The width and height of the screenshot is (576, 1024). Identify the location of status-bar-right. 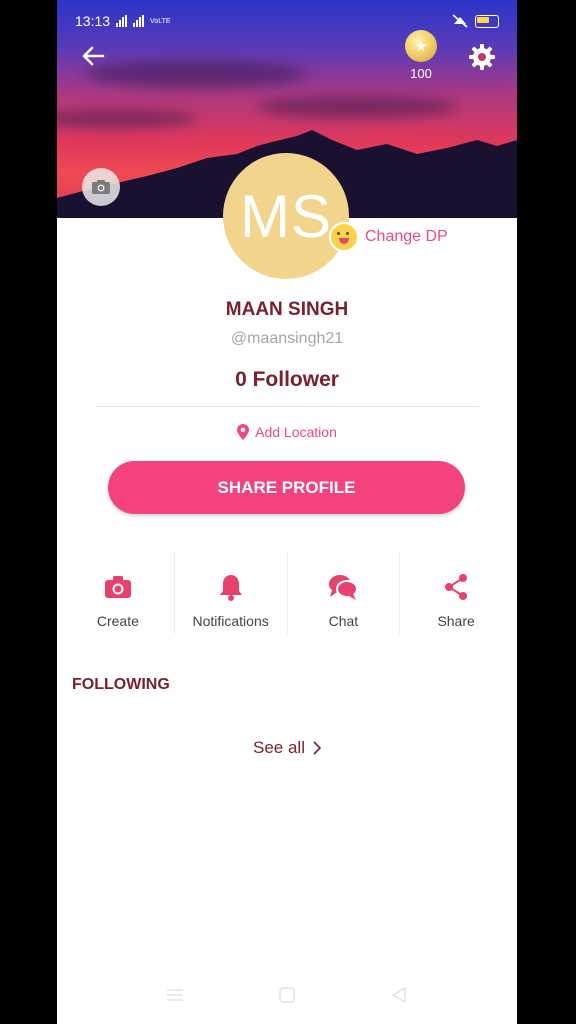
(475, 21).